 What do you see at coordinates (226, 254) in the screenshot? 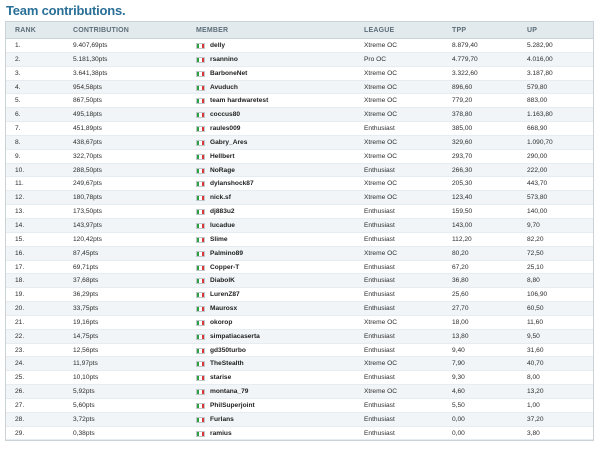
I see `member-link: Palmino89` at bounding box center [226, 254].